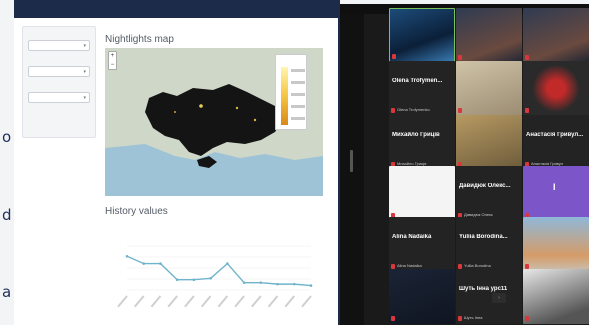  I want to click on participant-tile: I, so click(556, 193).